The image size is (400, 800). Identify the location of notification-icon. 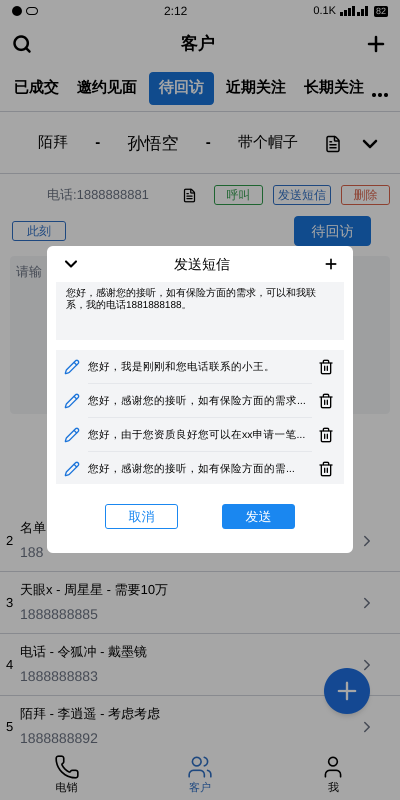
(17, 11).